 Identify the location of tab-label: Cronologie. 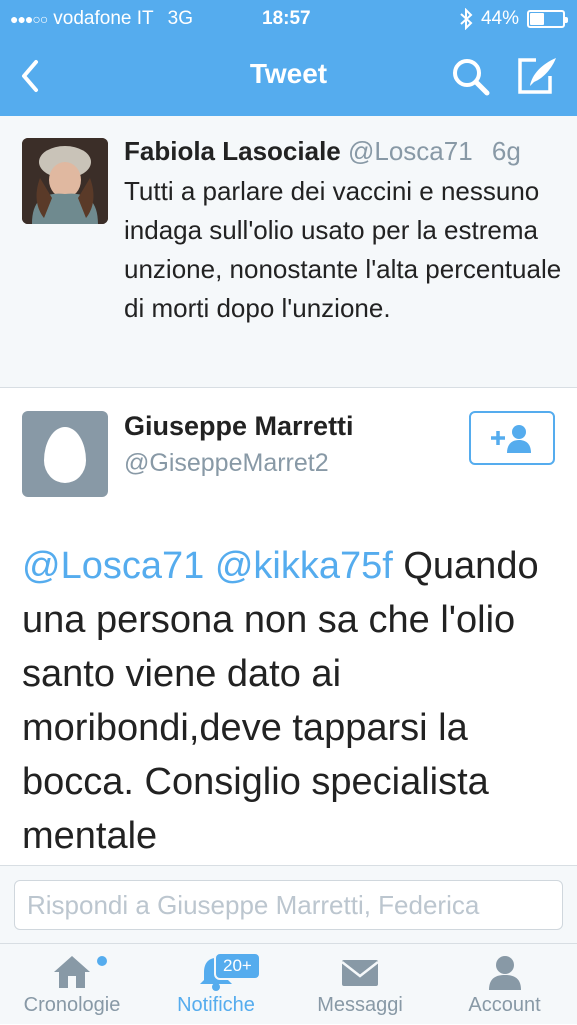
(72, 1005).